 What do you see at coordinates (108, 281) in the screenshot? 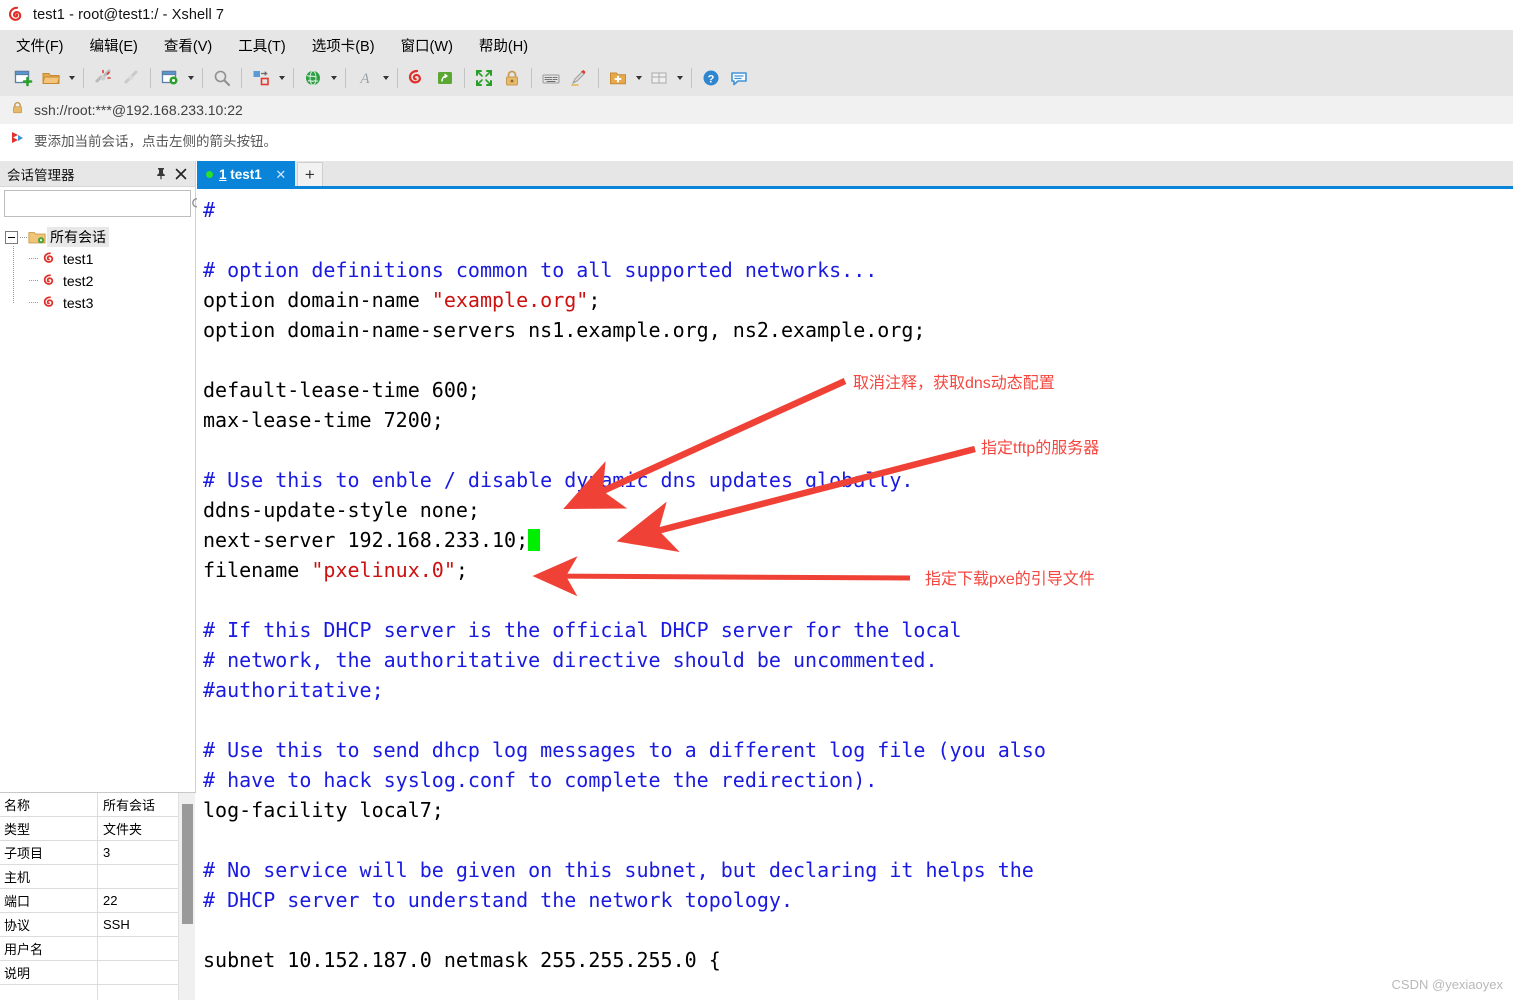
I see `sidebar-item-test2: test2` at bounding box center [108, 281].